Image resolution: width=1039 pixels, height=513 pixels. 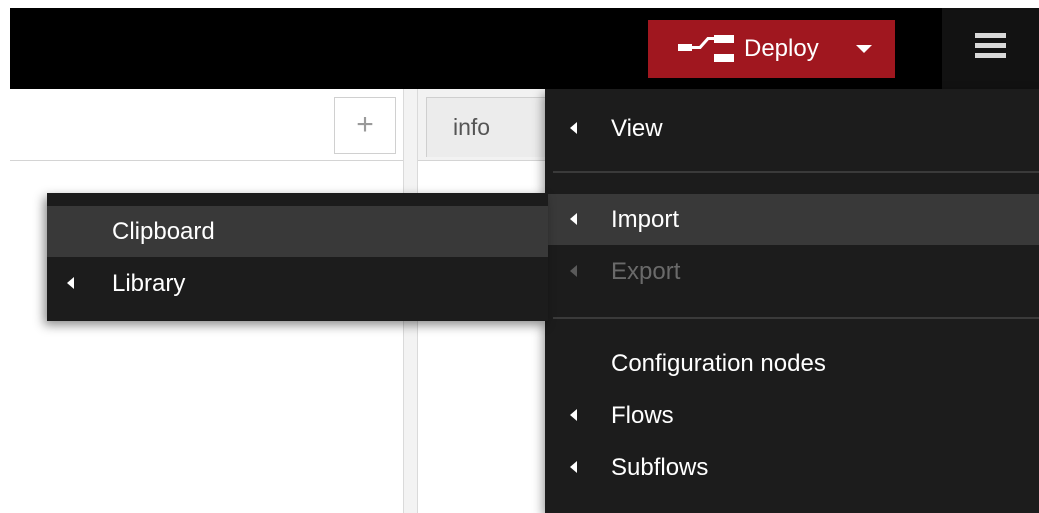 I want to click on menu-item-configuration-nodes: Configuration nodes, so click(x=792, y=363).